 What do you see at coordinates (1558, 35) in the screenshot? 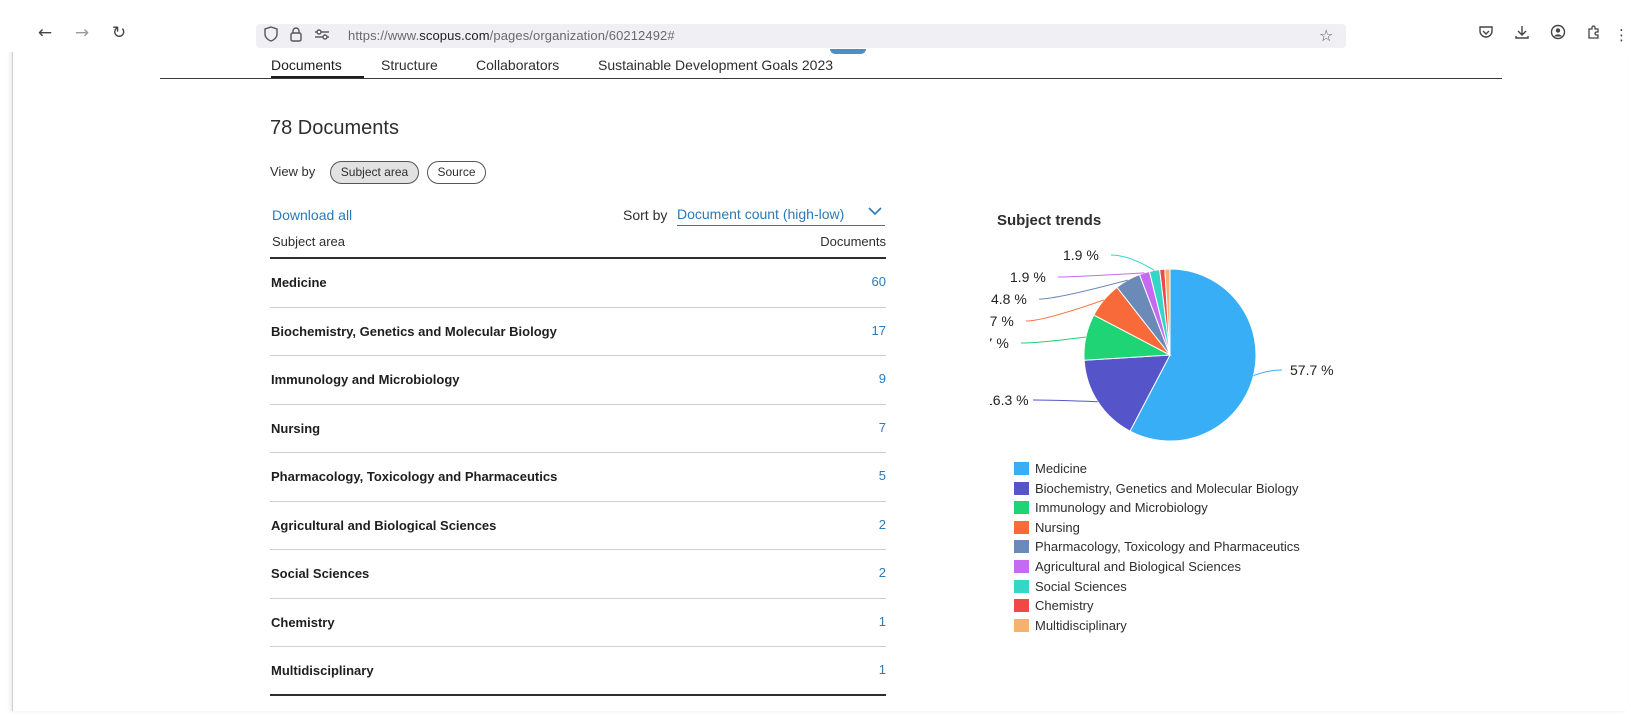
I see `account-icon` at bounding box center [1558, 35].